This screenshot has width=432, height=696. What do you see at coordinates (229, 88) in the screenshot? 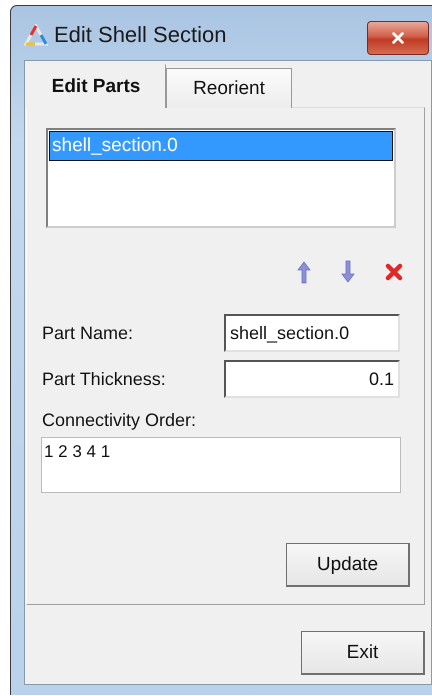
I see `tab: Reorient` at bounding box center [229, 88].